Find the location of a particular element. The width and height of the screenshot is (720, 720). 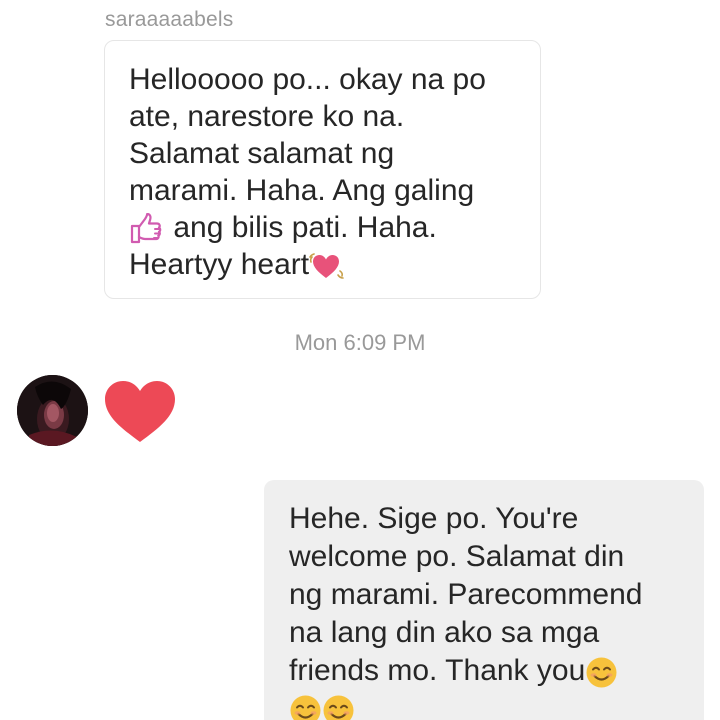

message-line-with-emoji: Heartyy heart is located at coordinates (323, 264).